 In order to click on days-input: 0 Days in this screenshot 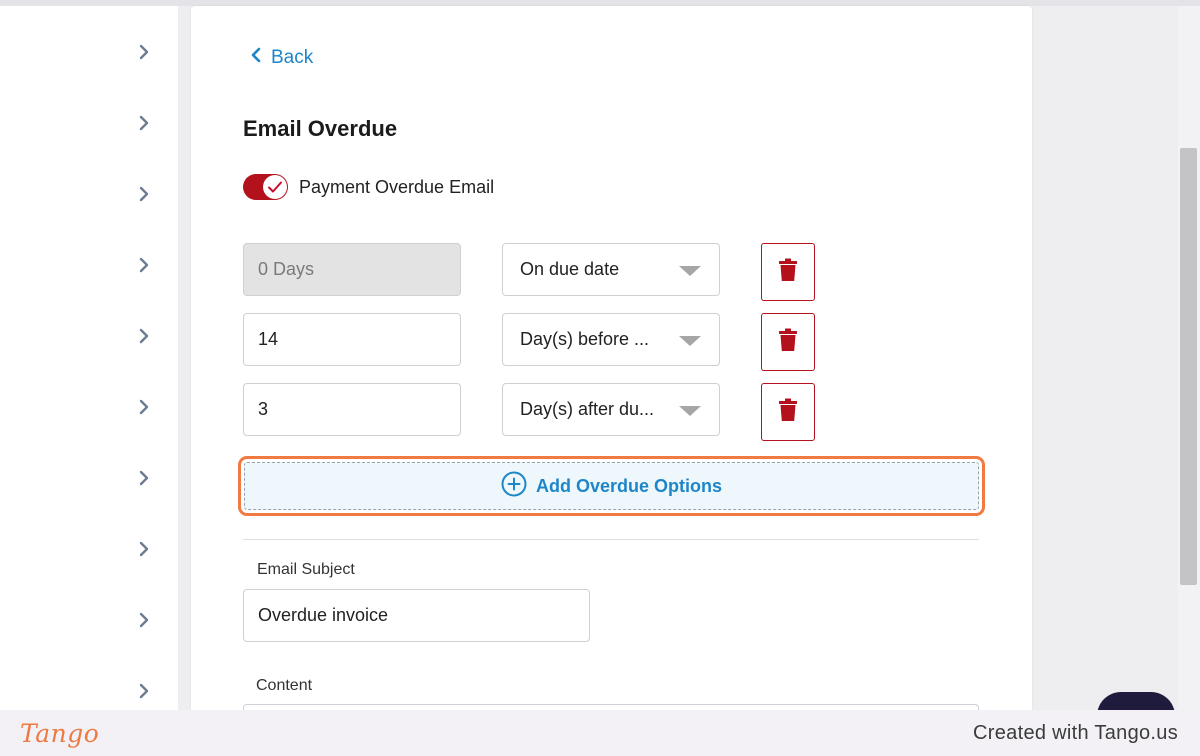, I will do `click(352, 269)`.